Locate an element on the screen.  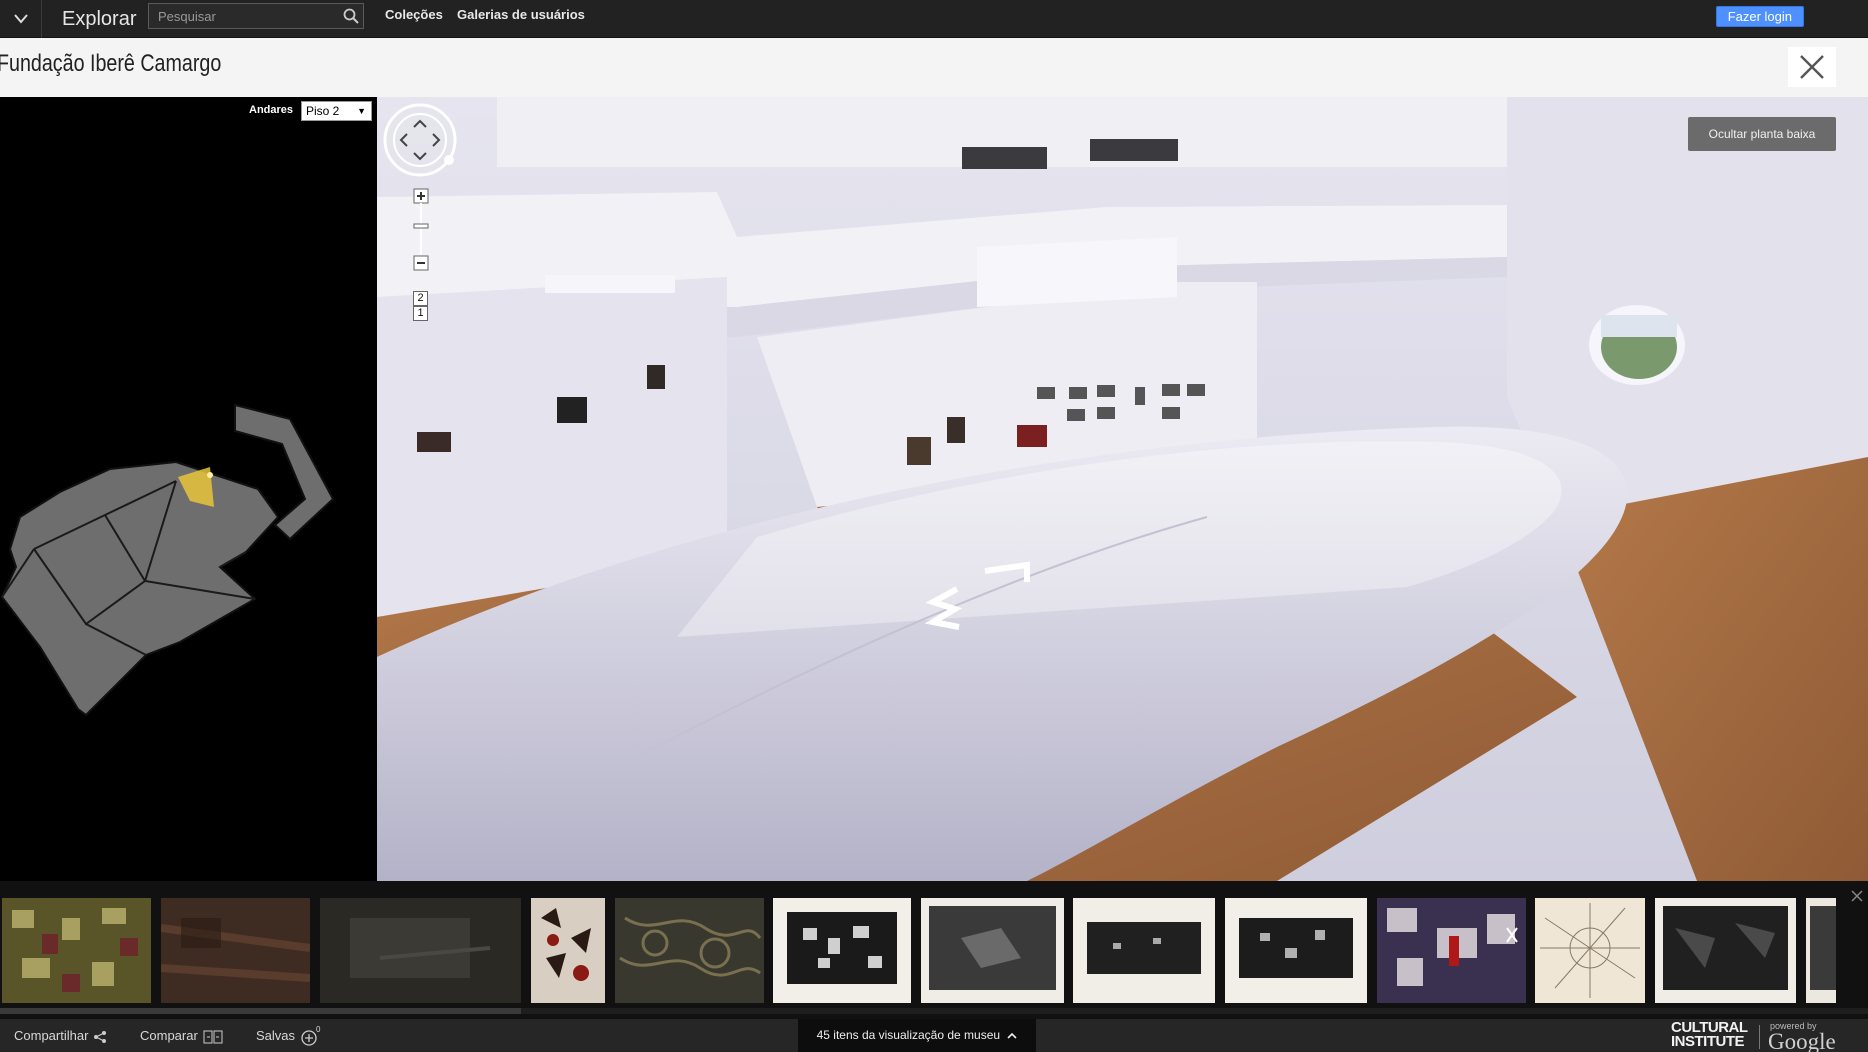
saved-count: 0 is located at coordinates (318, 1029).